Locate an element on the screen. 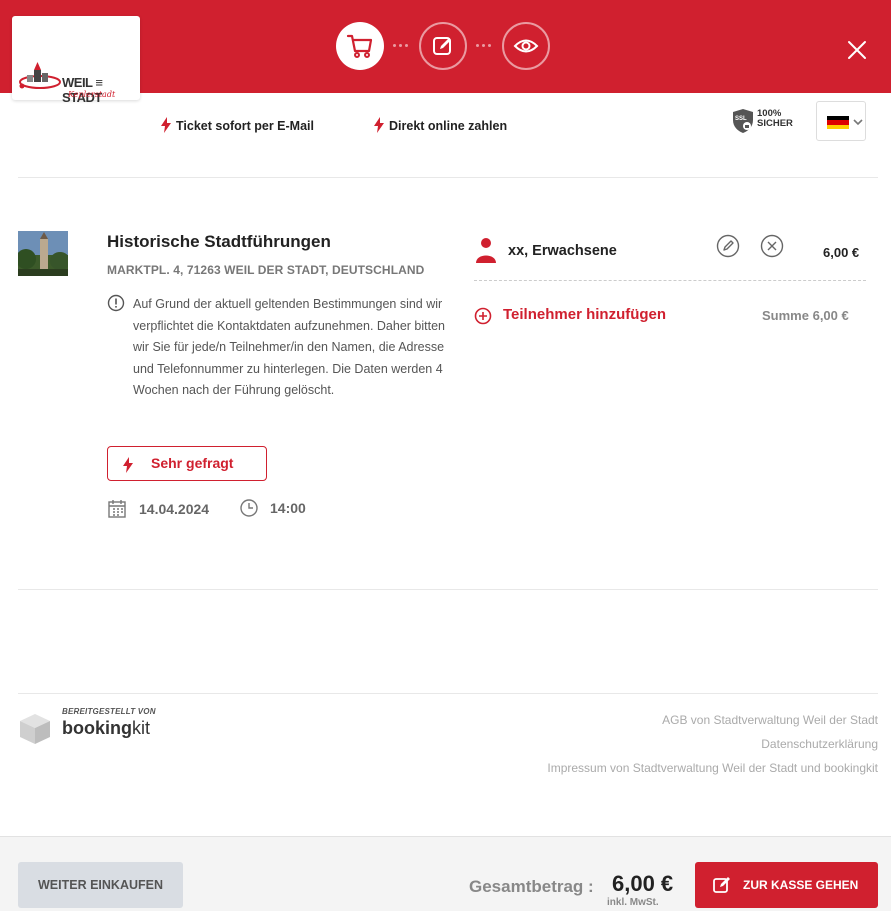 This screenshot has width=891, height=911. logo-mark-icon is located at coordinates (40, 75).